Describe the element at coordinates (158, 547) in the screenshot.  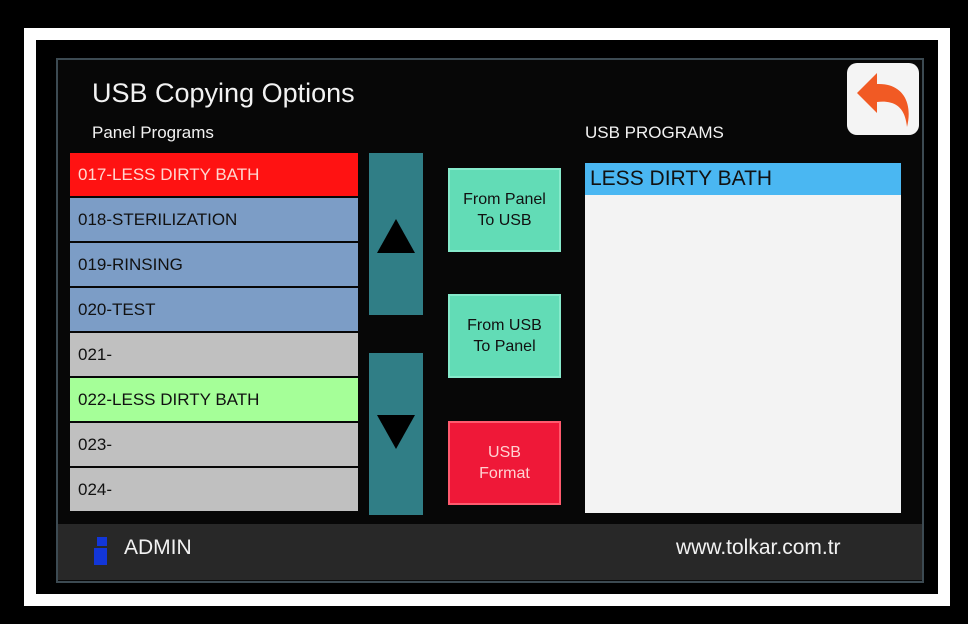
I see `user-name: ADMIN` at that location.